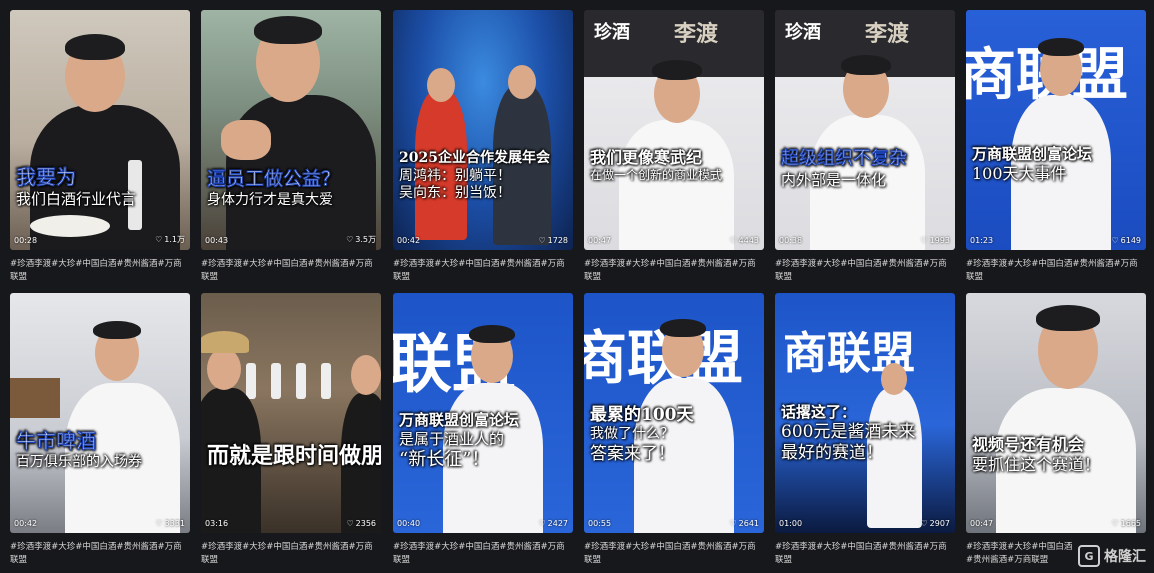  What do you see at coordinates (557, 523) in the screenshot?
I see `like-count-value: 2427` at bounding box center [557, 523].